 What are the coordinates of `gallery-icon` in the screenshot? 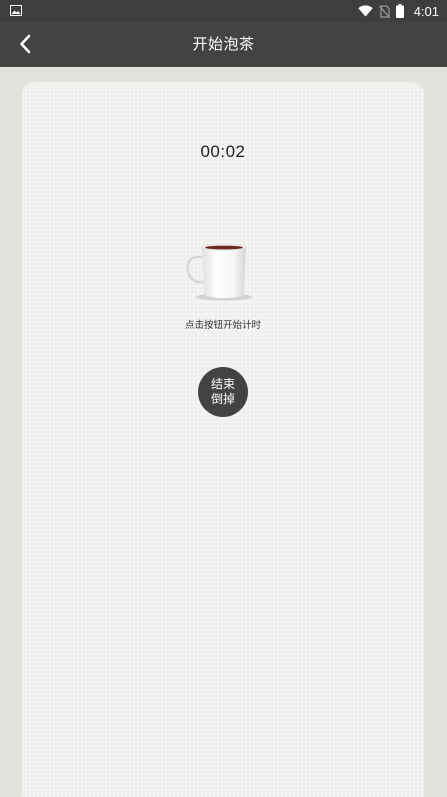 It's located at (16, 10).